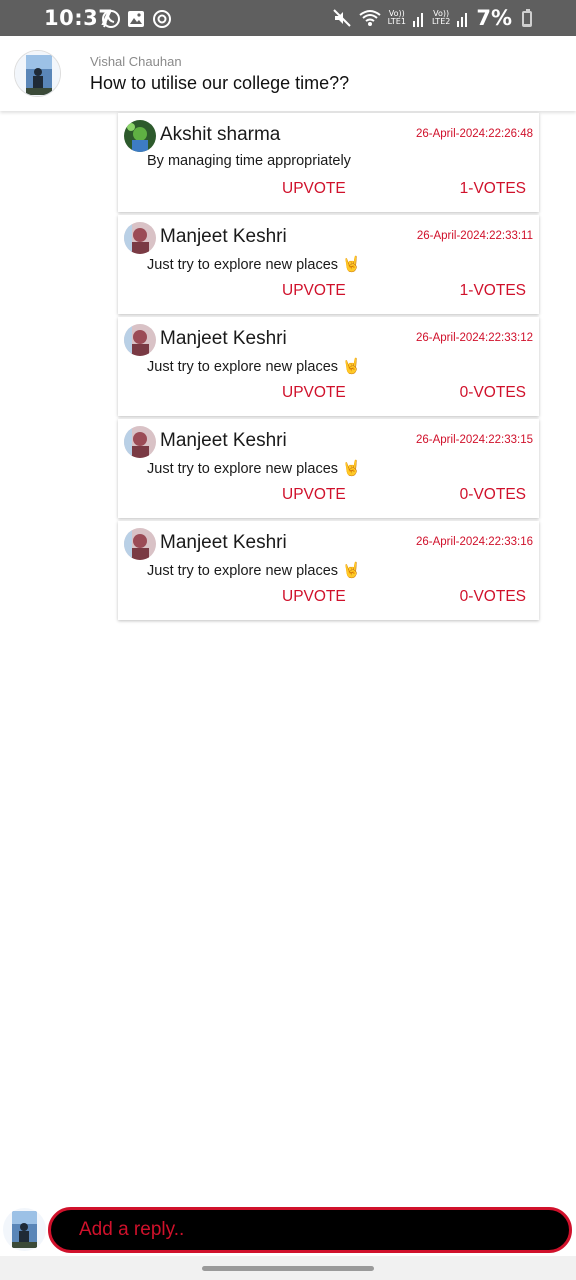 The height and width of the screenshot is (1280, 576). I want to click on sync-icon, so click(162, 19).